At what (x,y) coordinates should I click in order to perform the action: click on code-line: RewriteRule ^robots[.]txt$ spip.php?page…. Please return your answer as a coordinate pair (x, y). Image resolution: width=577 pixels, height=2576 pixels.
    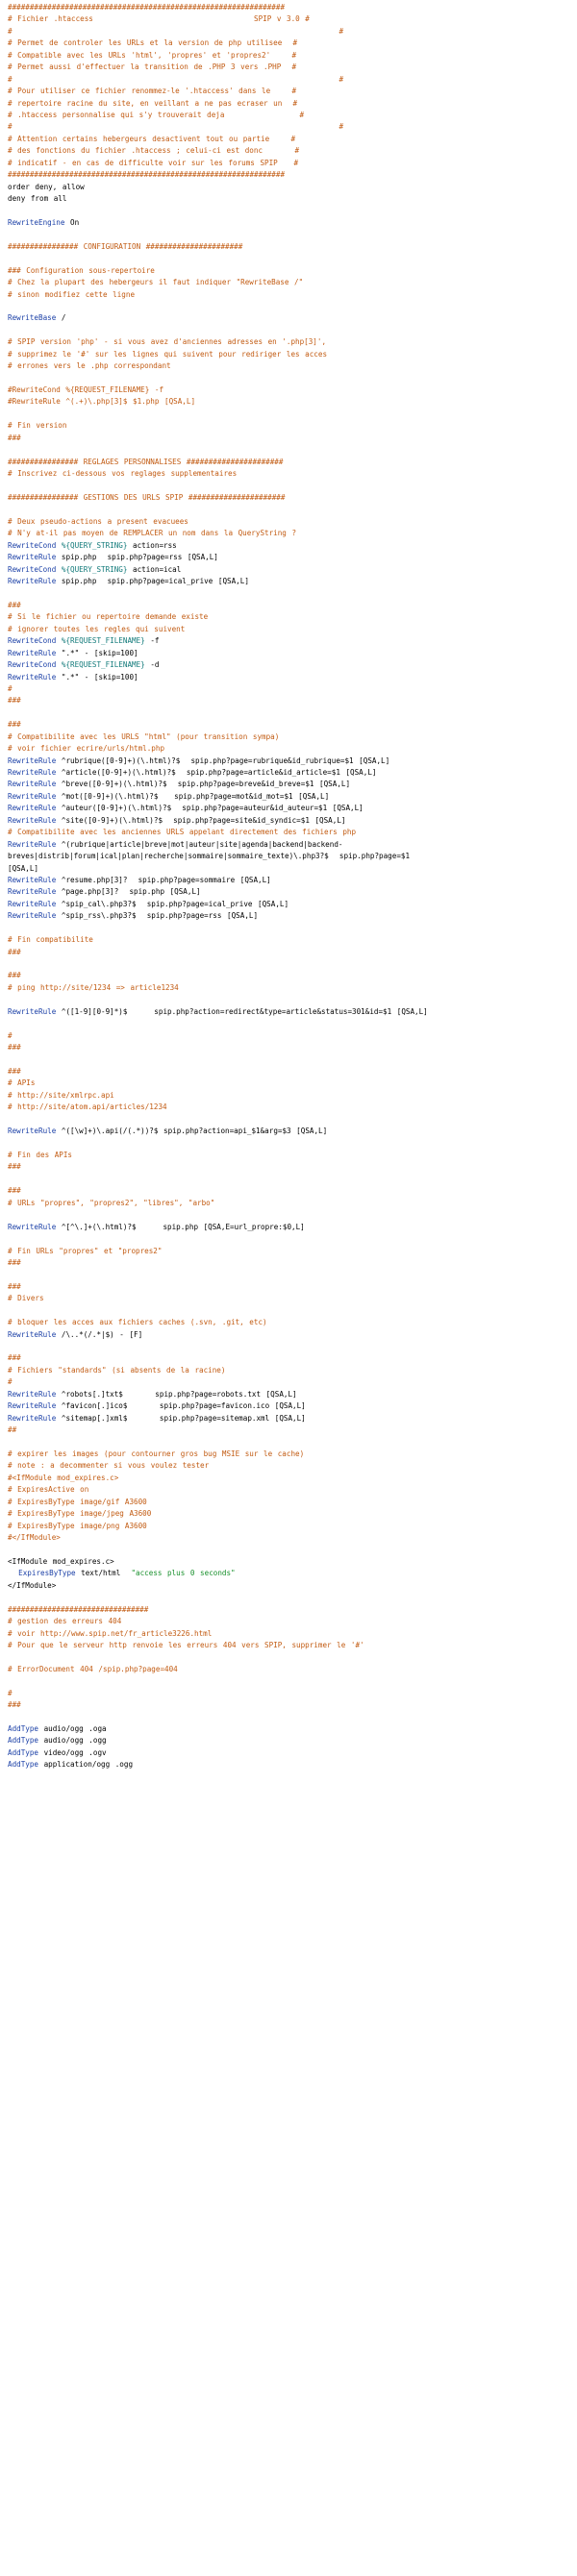
    Looking at the image, I should click on (292, 1395).